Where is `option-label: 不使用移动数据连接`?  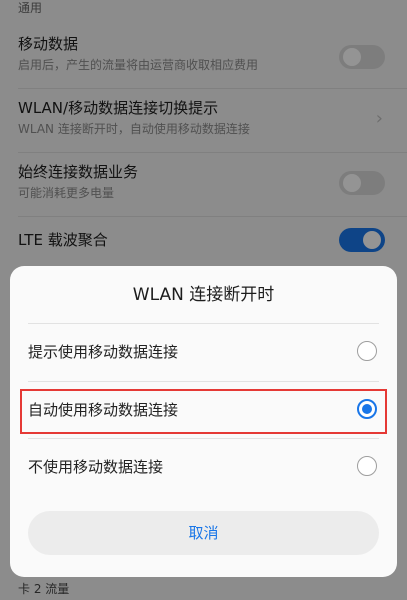
option-label: 不使用移动数据连接 is located at coordinates (96, 467).